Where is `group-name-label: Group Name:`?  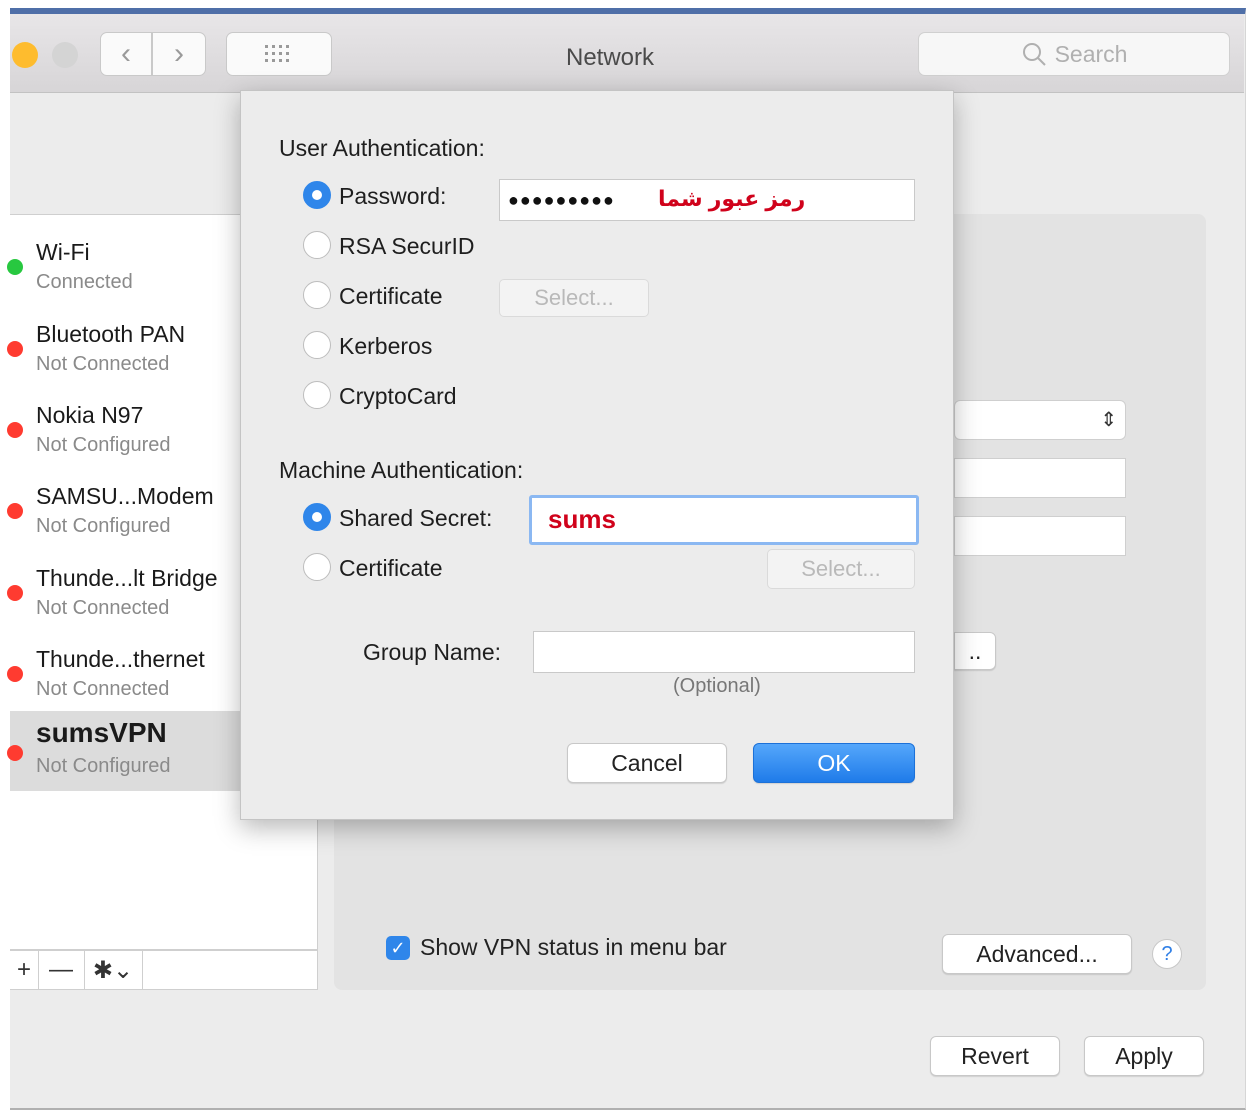
group-name-label: Group Name: is located at coordinates (432, 652).